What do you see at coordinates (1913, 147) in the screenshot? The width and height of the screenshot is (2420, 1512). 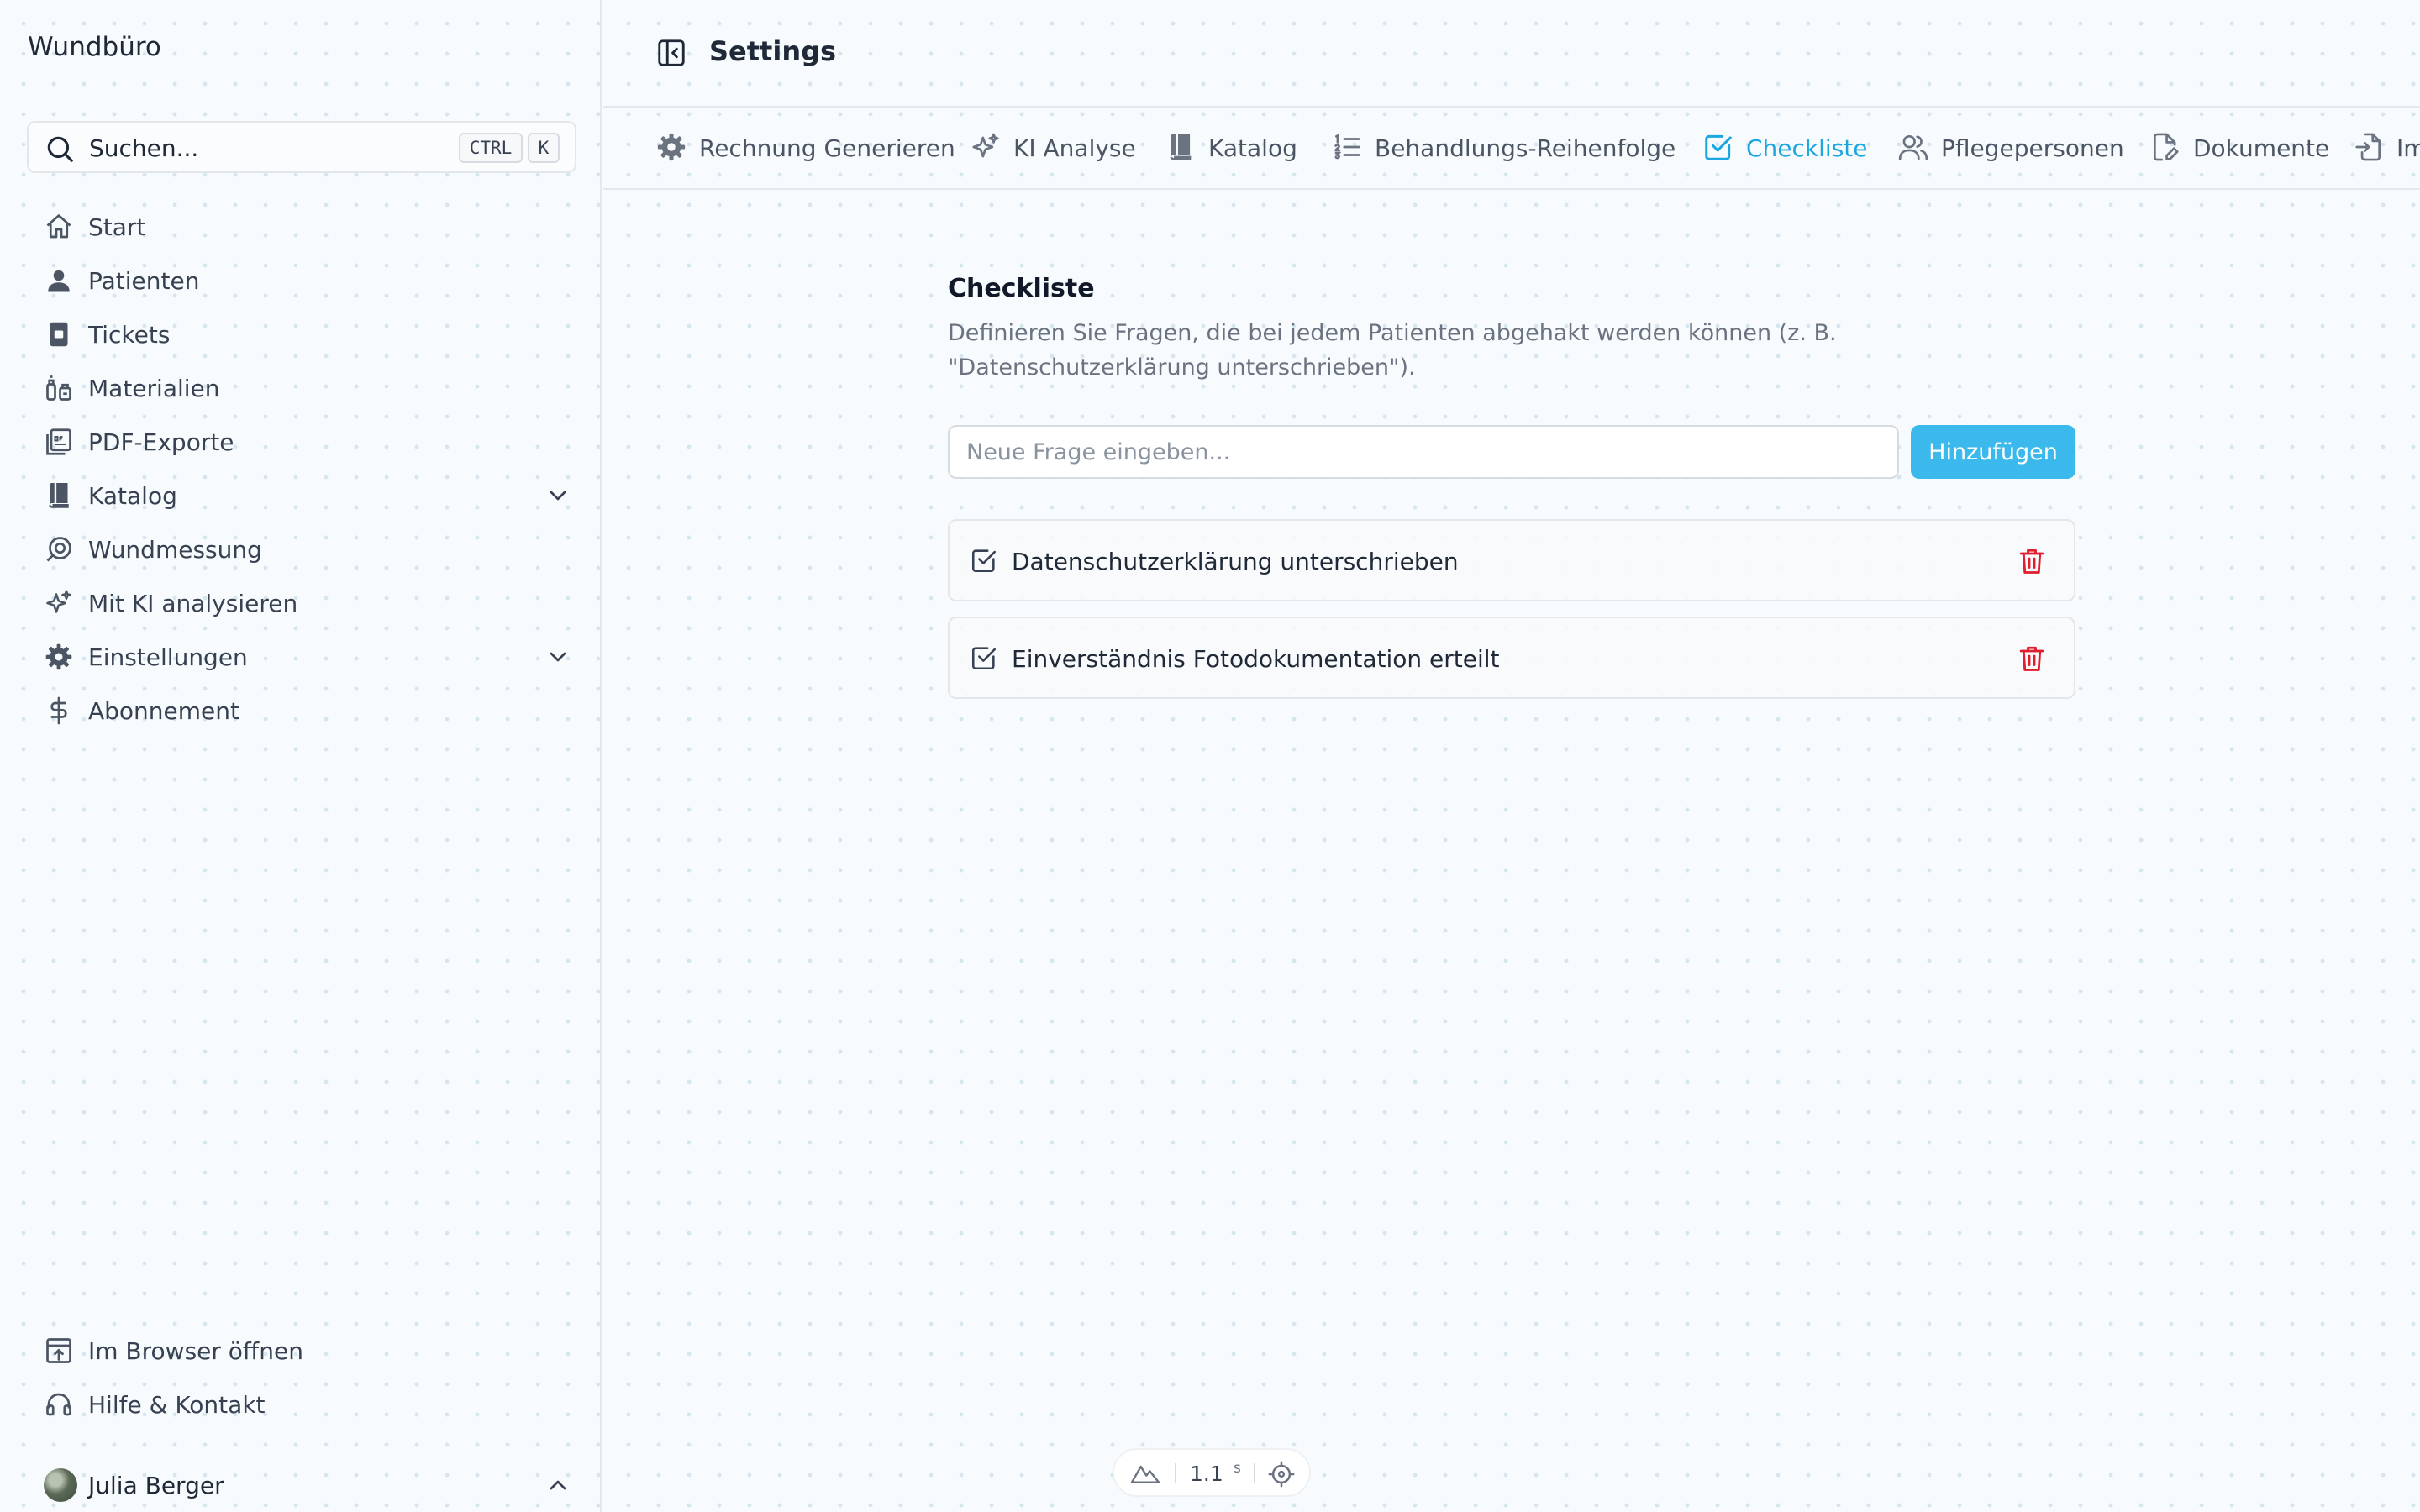 I see `users-icon` at bounding box center [1913, 147].